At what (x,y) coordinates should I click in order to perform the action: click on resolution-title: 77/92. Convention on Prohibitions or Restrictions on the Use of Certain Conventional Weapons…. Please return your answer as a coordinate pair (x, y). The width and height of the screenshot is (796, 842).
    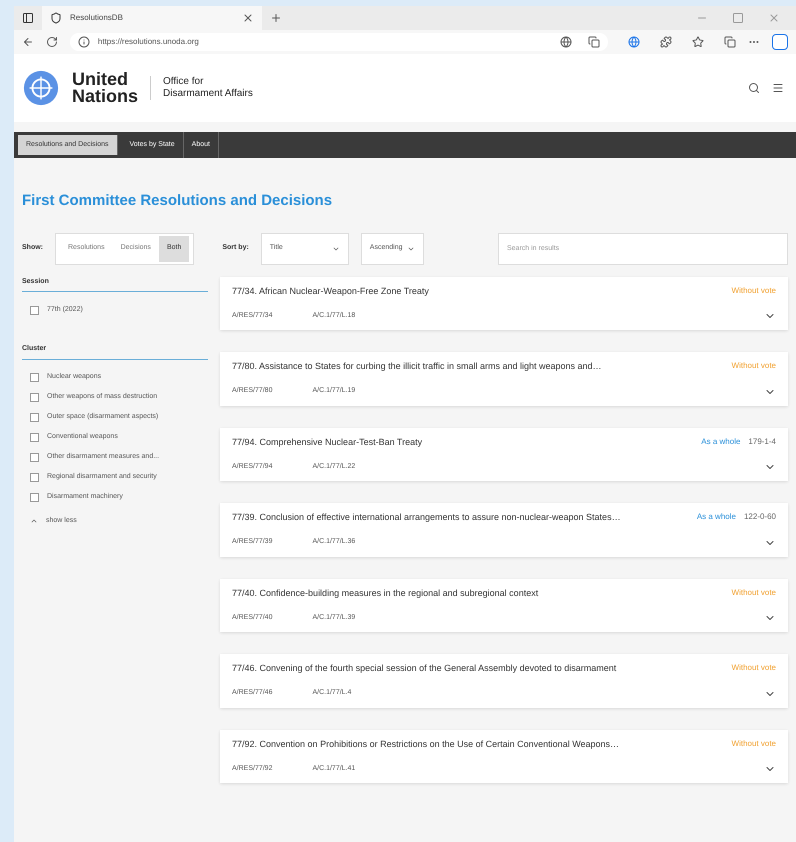
    Looking at the image, I should click on (426, 744).